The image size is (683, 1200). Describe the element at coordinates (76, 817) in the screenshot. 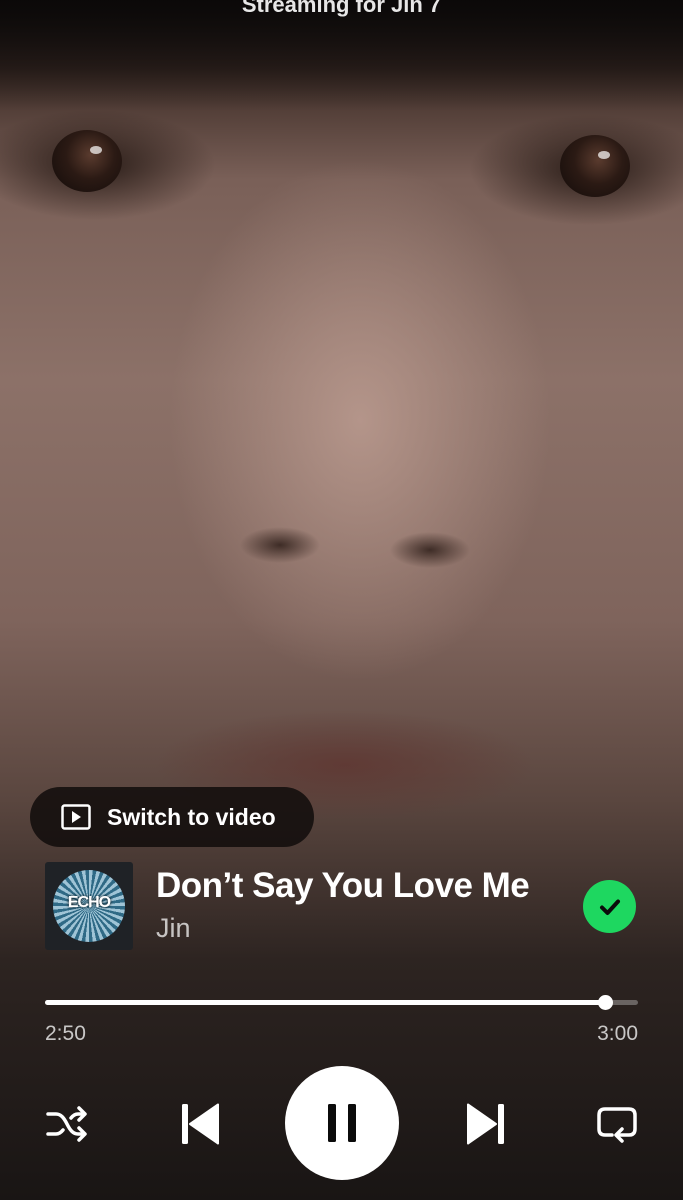

I see `video-play-icon` at that location.